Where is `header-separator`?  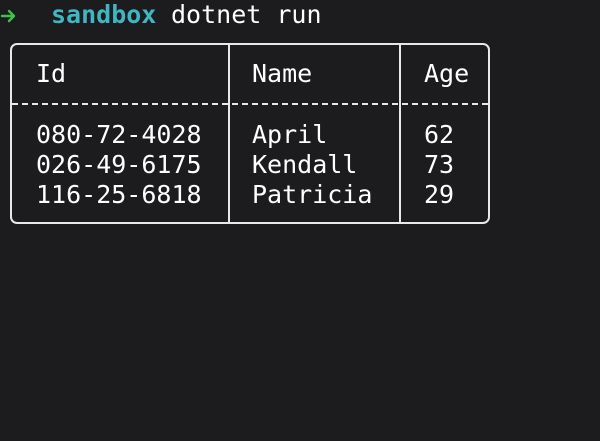
header-separator is located at coordinates (250, 104).